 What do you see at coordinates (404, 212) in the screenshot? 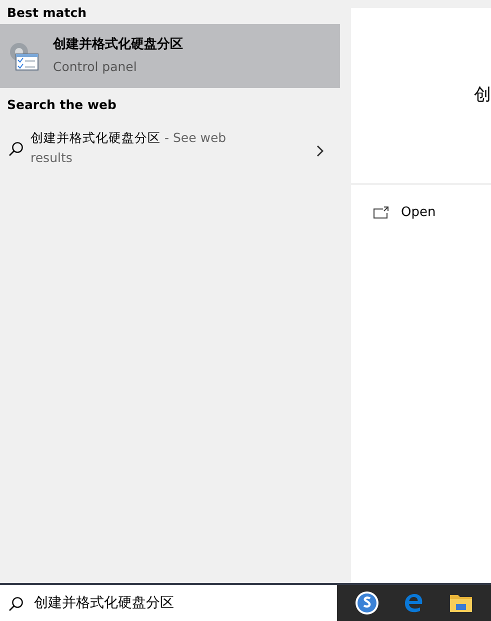
I see `open-button: Open` at bounding box center [404, 212].